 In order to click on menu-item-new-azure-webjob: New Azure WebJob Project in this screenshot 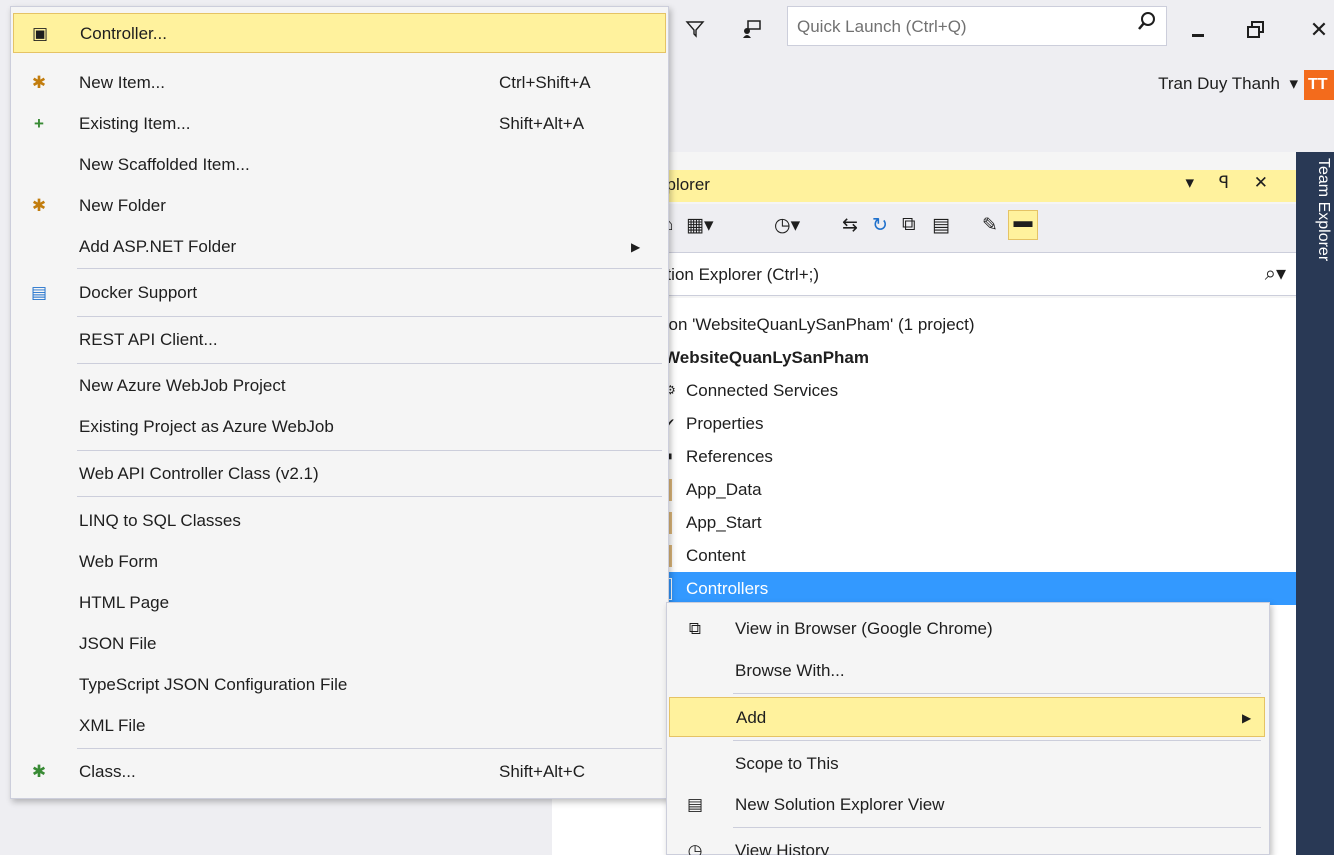, I will do `click(339, 386)`.